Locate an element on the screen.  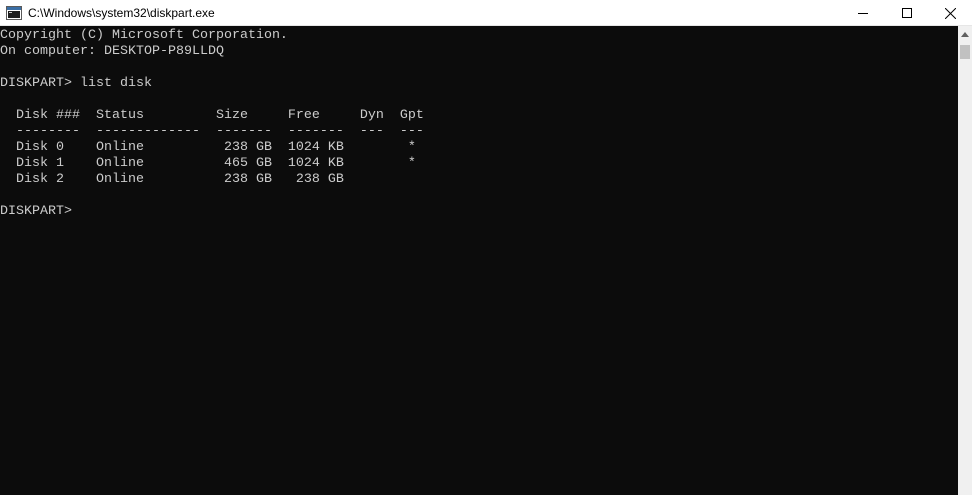
console-line: Disk 1 Online 465 GB 1024 KB * is located at coordinates (208, 163).